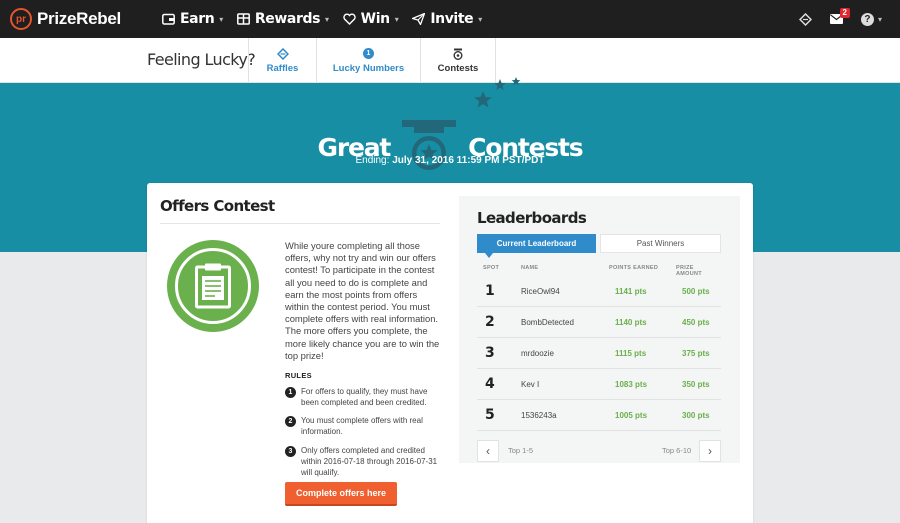  What do you see at coordinates (521, 450) in the screenshot?
I see `prev-page-label: Top 1-5` at bounding box center [521, 450].